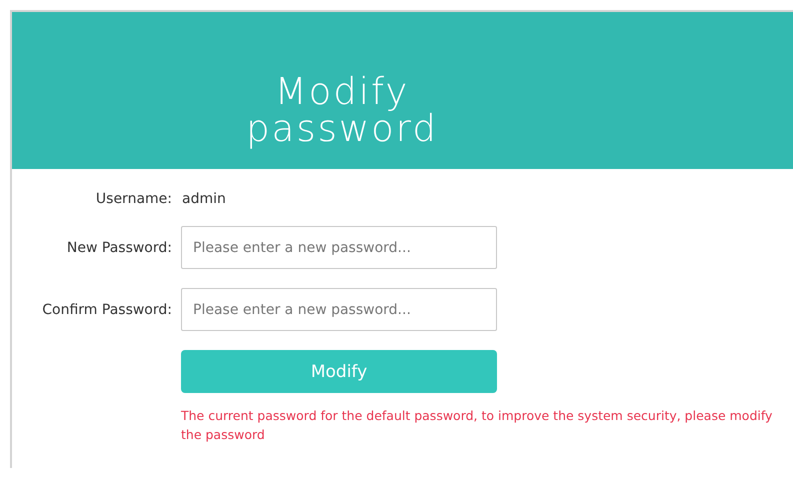 The image size is (793, 478). I want to click on field-label: Confirm Password:, so click(106, 310).